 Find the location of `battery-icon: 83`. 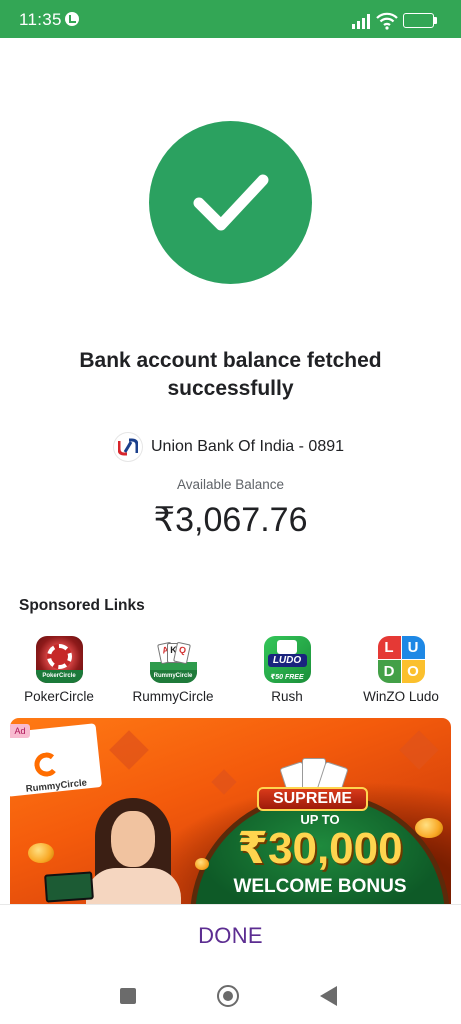

battery-icon: 83 is located at coordinates (418, 20).